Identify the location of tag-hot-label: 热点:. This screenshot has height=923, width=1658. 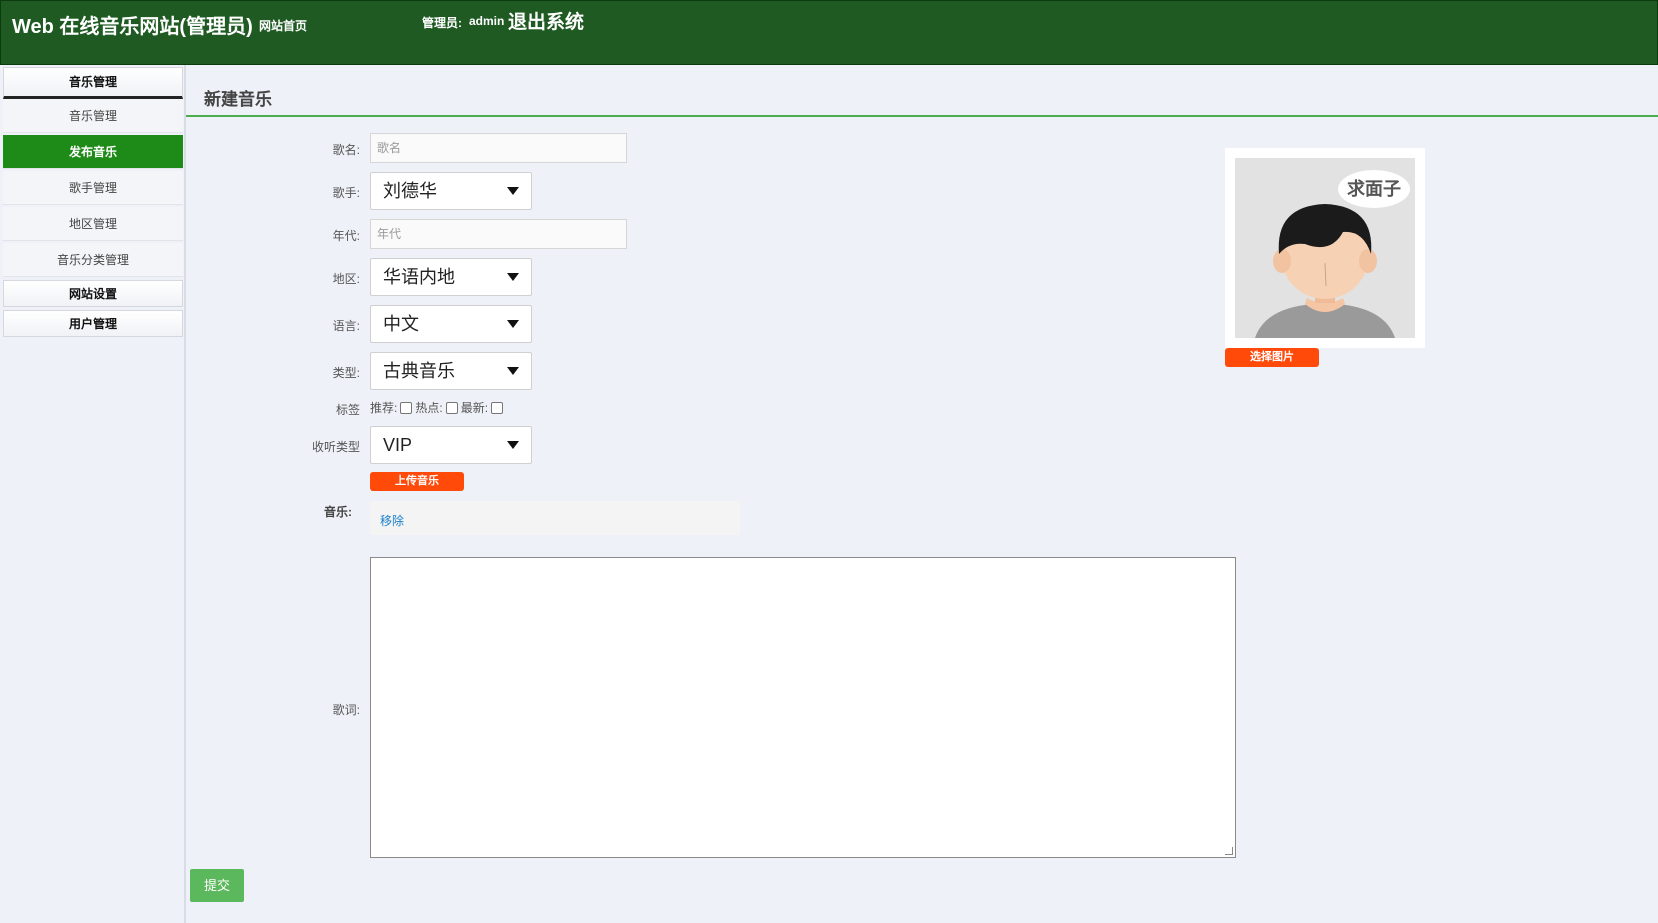
(429, 408).